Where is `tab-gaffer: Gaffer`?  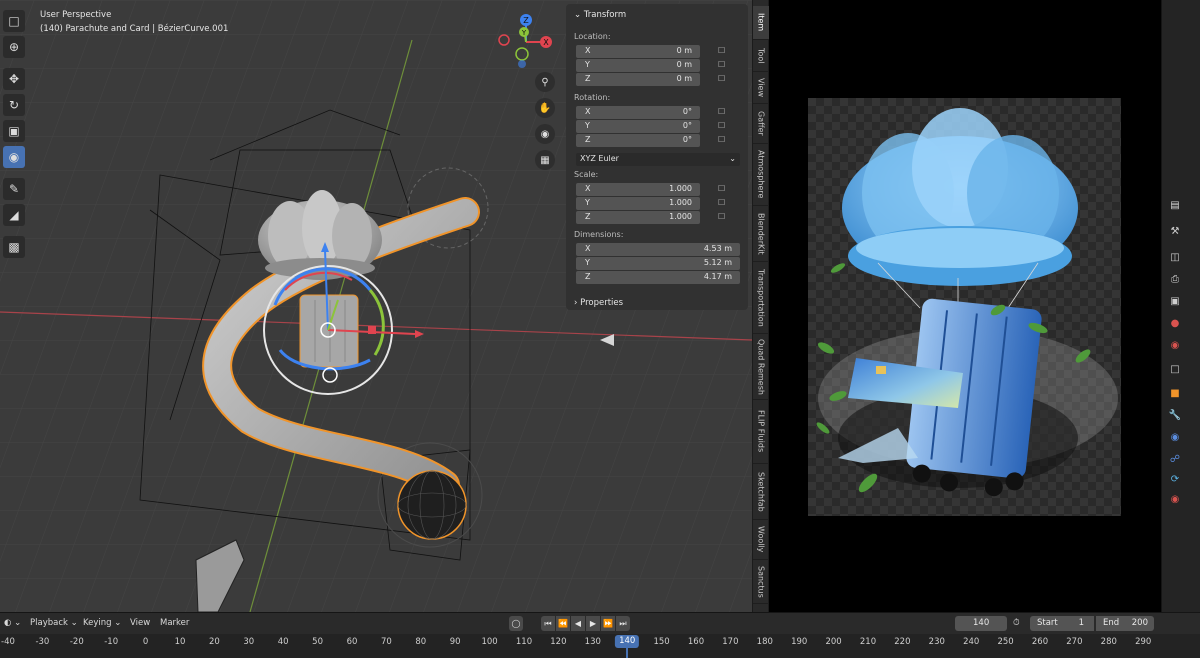 tab-gaffer: Gaffer is located at coordinates (761, 124).